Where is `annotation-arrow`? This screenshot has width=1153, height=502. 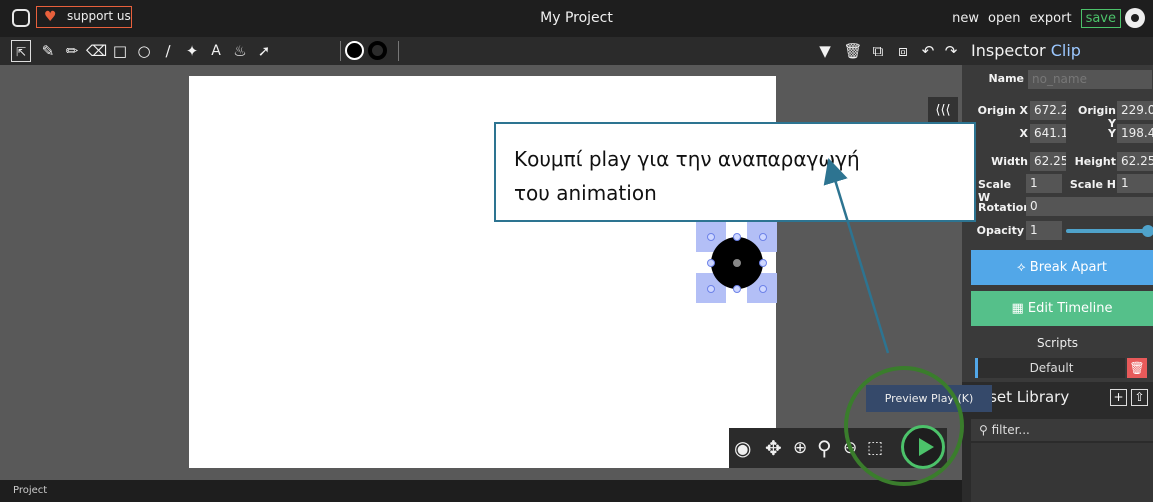 annotation-arrow is located at coordinates (856, 256).